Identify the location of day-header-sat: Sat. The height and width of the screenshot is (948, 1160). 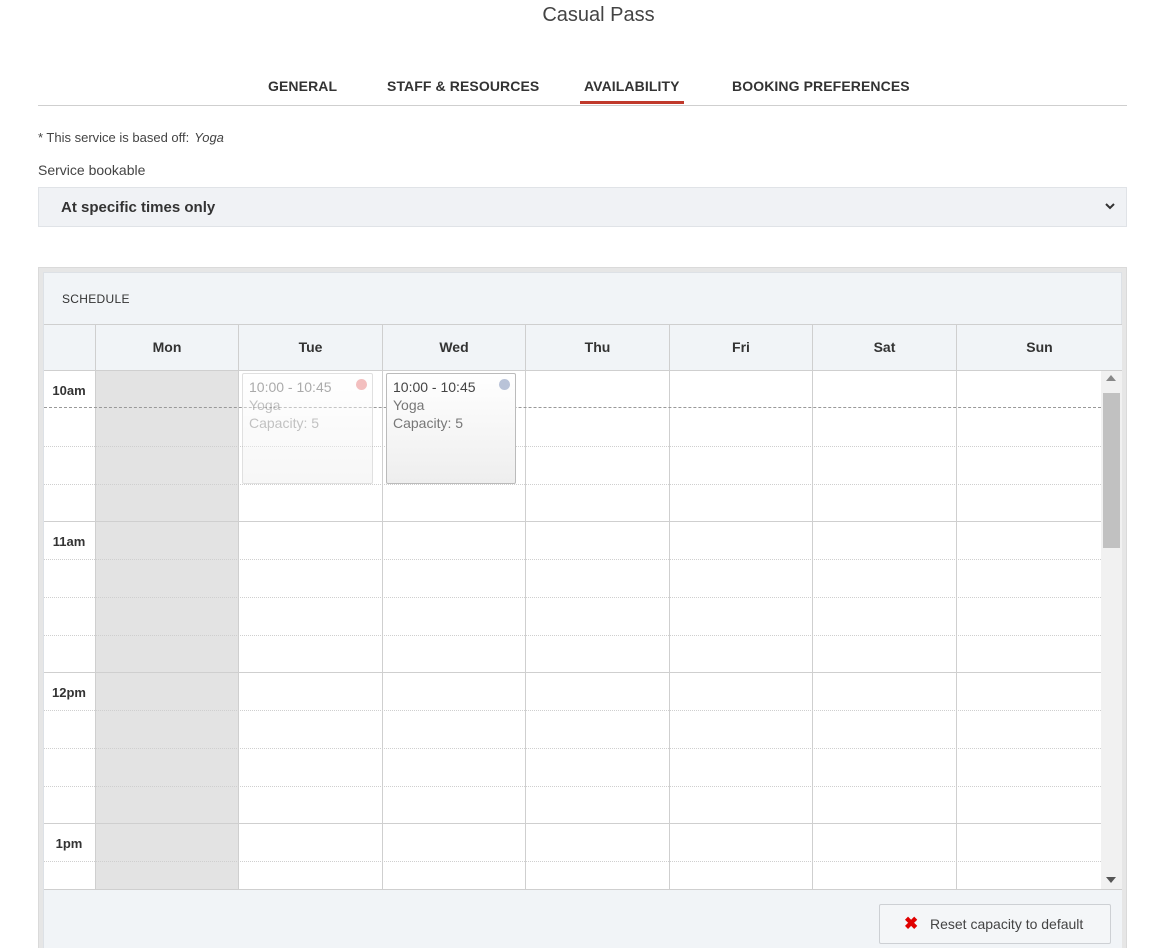
(884, 348).